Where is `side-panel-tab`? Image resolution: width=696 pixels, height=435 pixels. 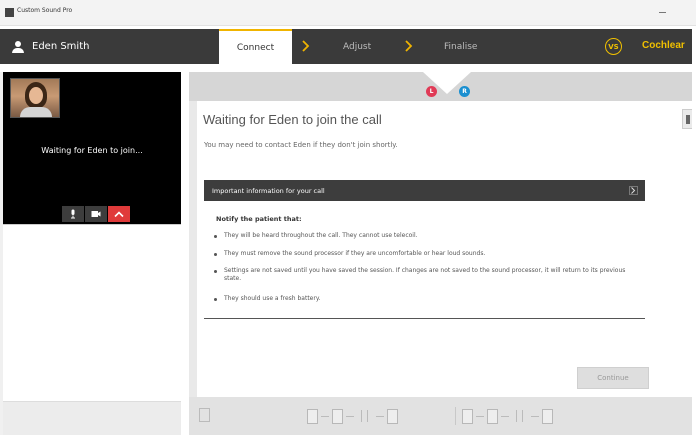
side-panel-tab is located at coordinates (687, 119).